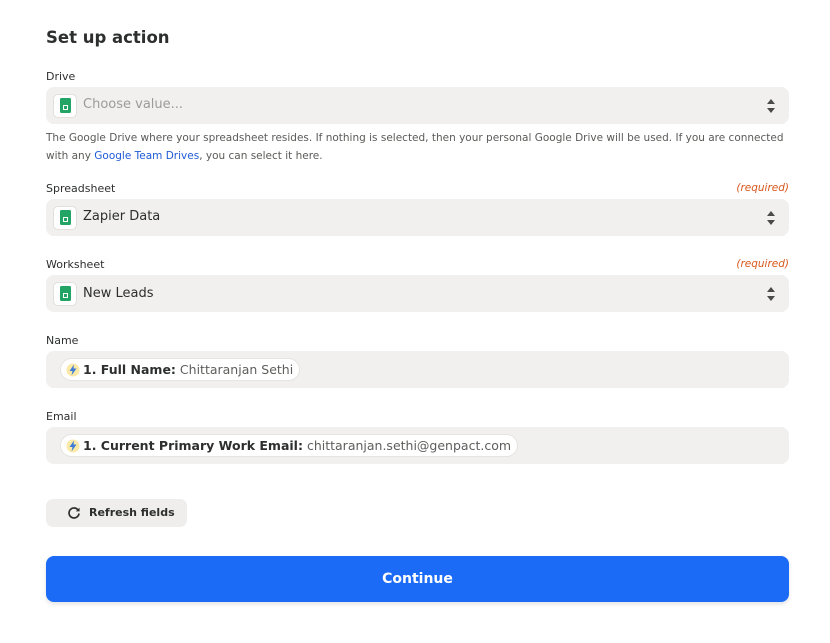  I want to click on email-pill-key: 1. Current Primary Work Email:, so click(193, 445).